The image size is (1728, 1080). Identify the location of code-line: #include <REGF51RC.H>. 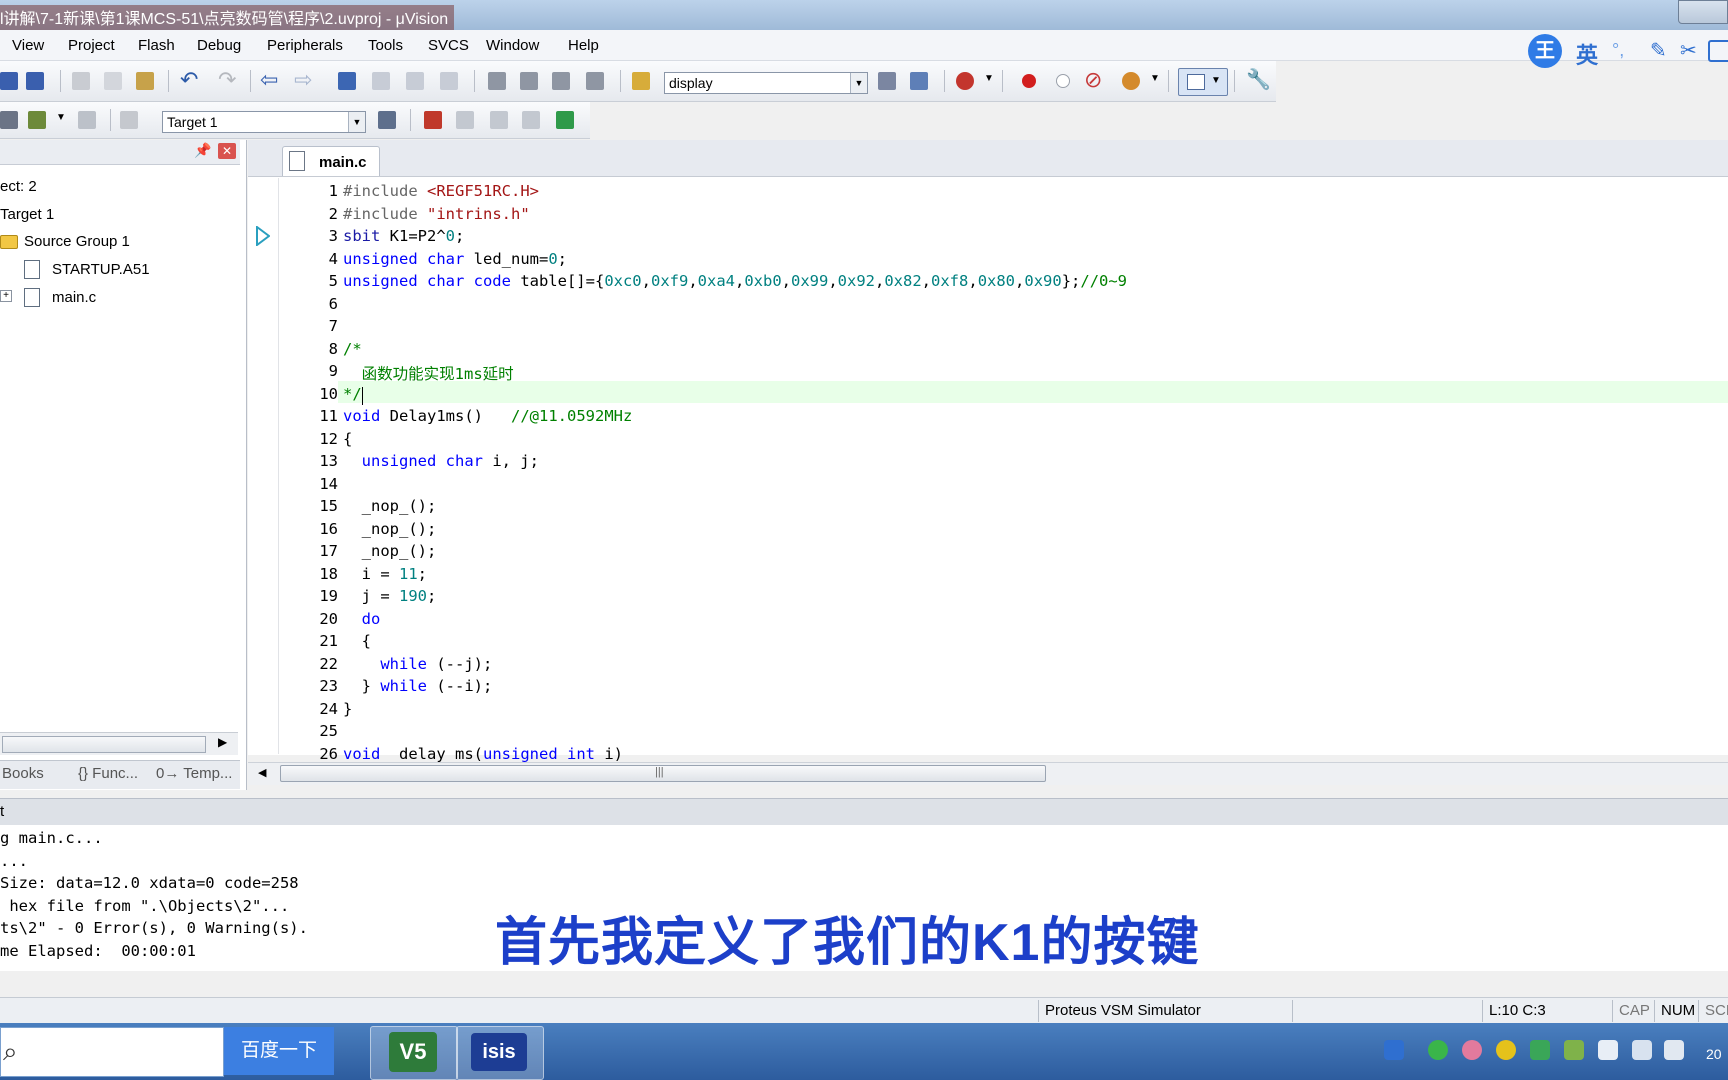
(441, 191).